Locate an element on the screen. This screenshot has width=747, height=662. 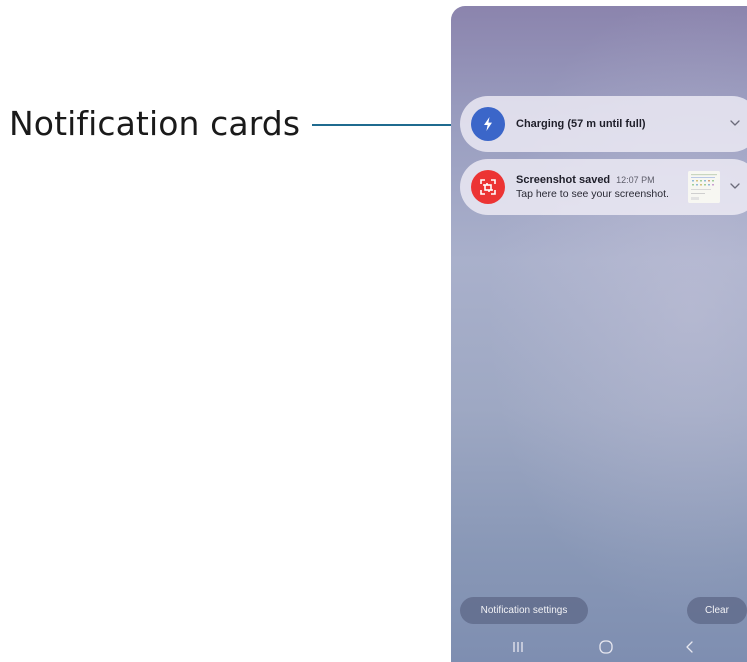
screenshot-thumbnail is located at coordinates (704, 187).